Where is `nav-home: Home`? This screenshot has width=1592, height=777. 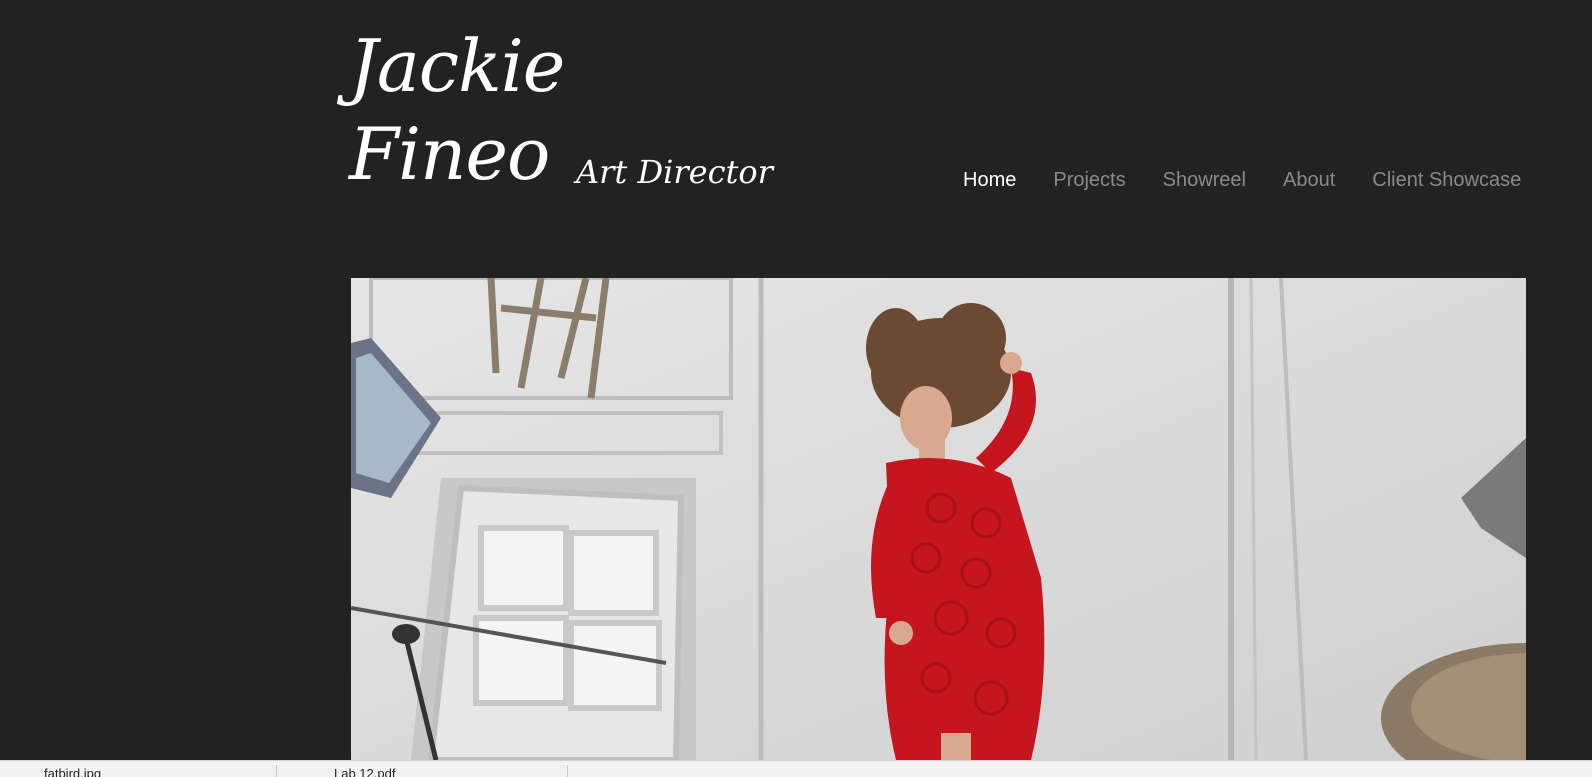 nav-home: Home is located at coordinates (989, 180).